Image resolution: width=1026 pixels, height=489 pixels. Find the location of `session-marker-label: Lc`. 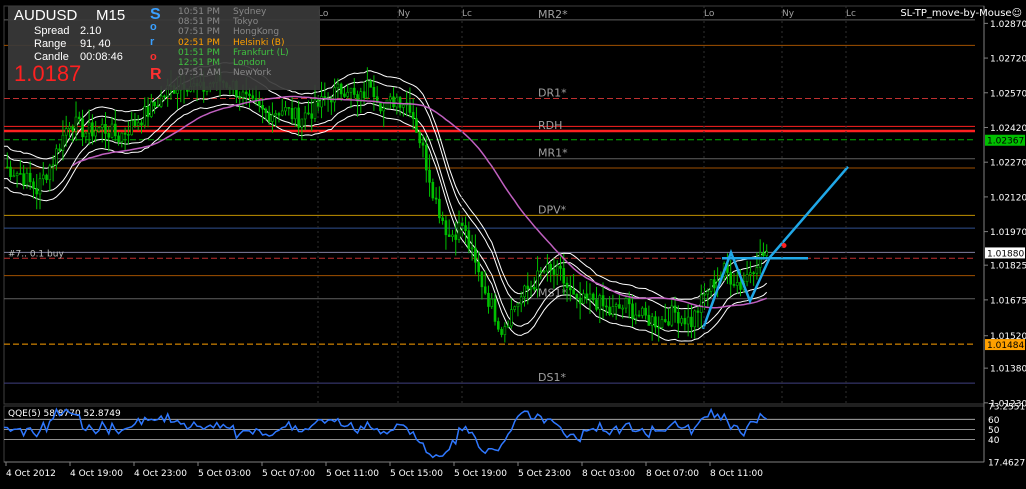

session-marker-label: Lc is located at coordinates (467, 14).